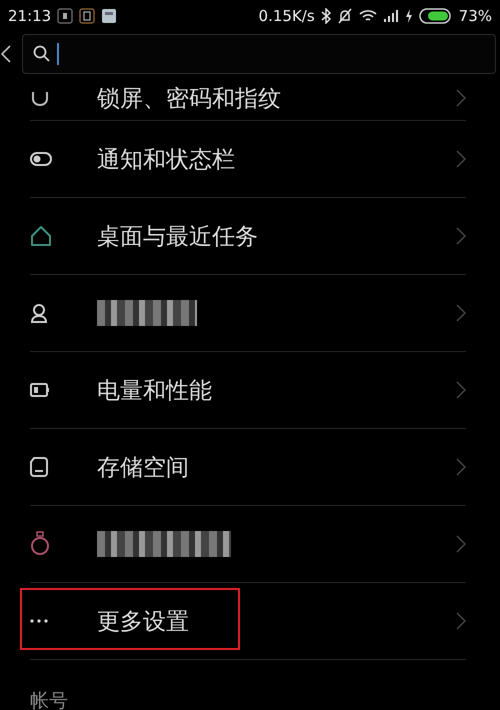 The image size is (500, 710). I want to click on battery-percent: 73%, so click(475, 16).